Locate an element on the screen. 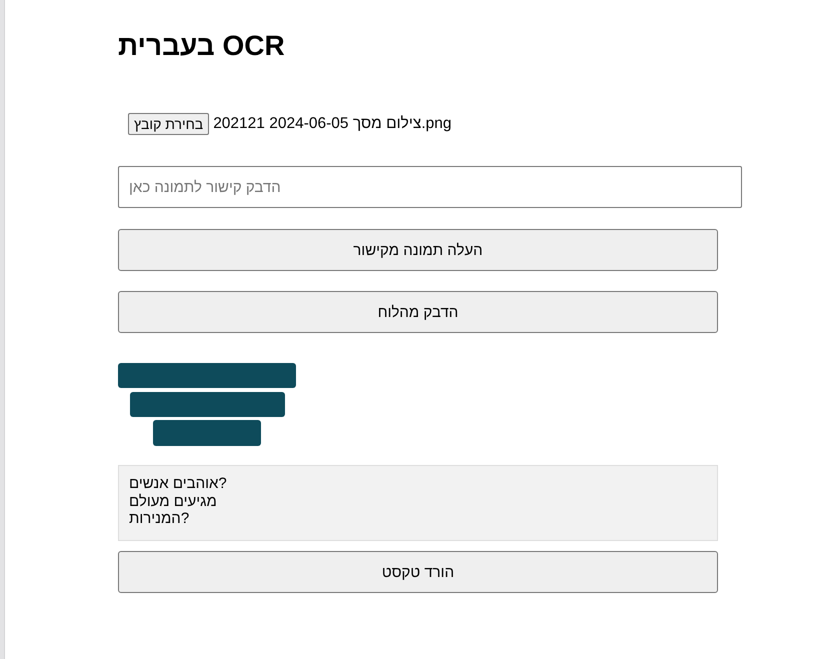 This screenshot has height=659, width=813. download-text-button: הורד טקסט is located at coordinates (418, 572).